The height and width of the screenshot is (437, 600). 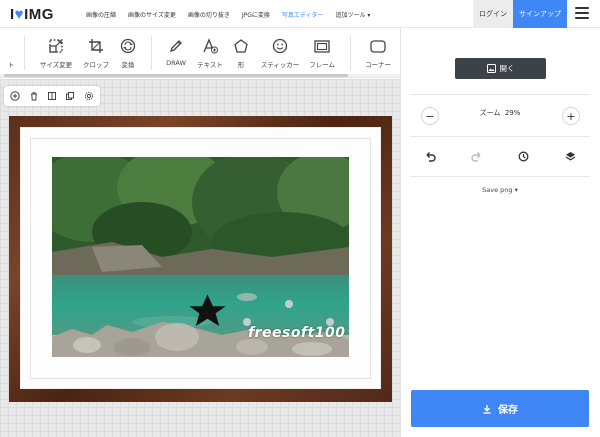 I want to click on nav-link-compress: 画像の圧縮, so click(x=101, y=14).